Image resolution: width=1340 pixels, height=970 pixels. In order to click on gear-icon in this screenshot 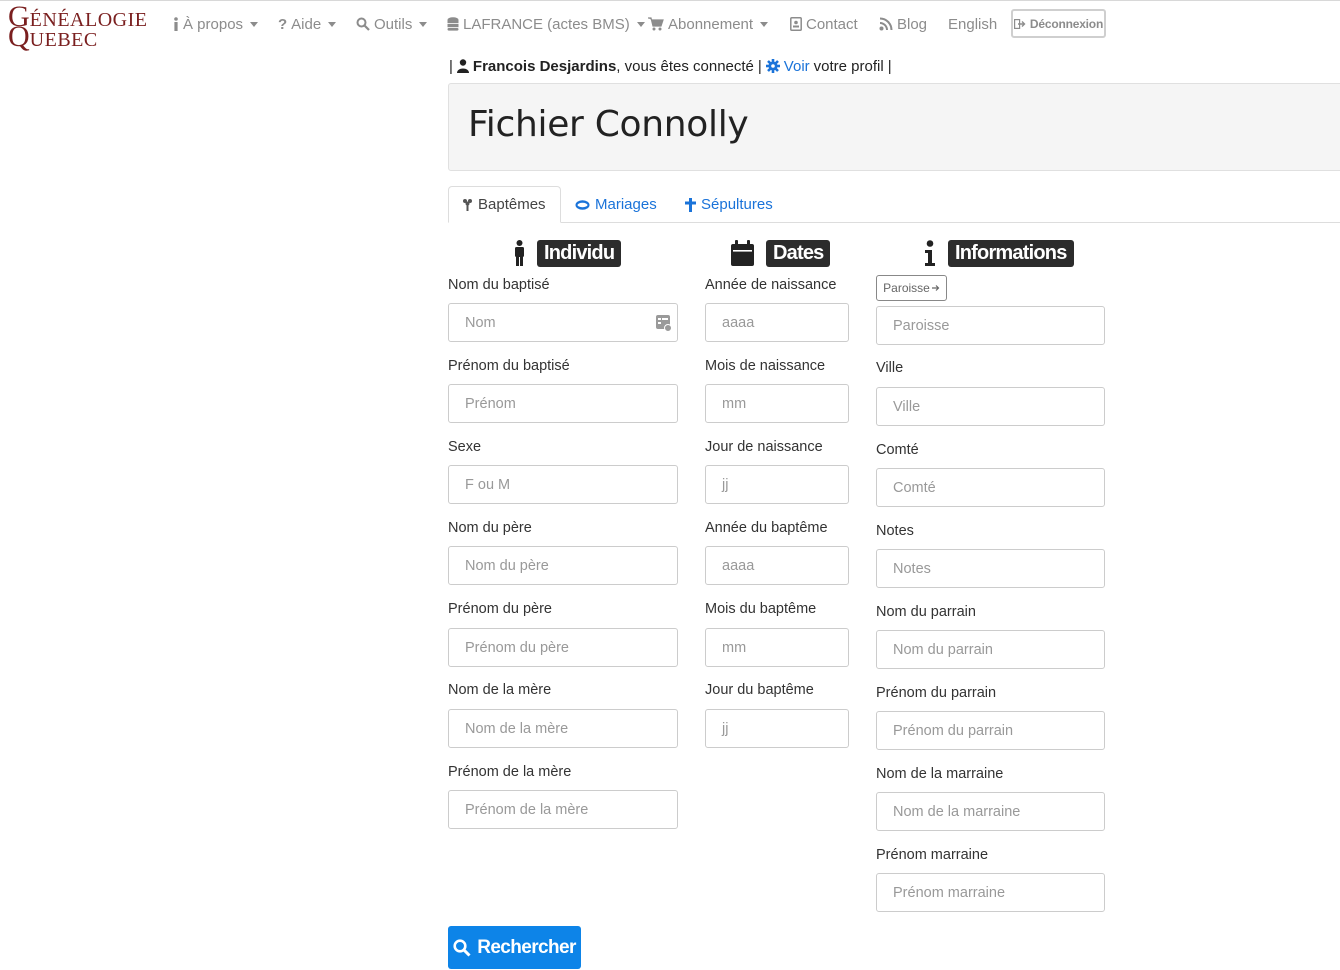, I will do `click(772, 66)`.